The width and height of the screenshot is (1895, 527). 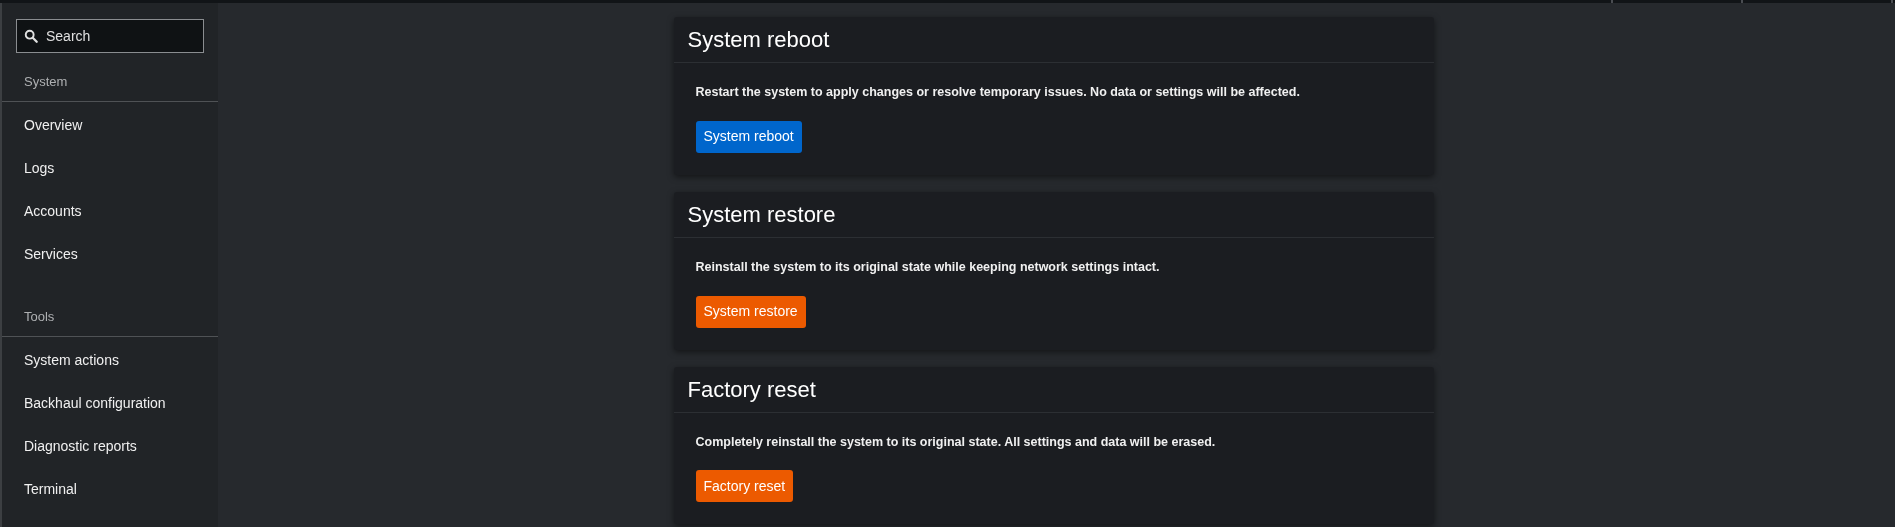 I want to click on nav-item: Services, so click(x=110, y=254).